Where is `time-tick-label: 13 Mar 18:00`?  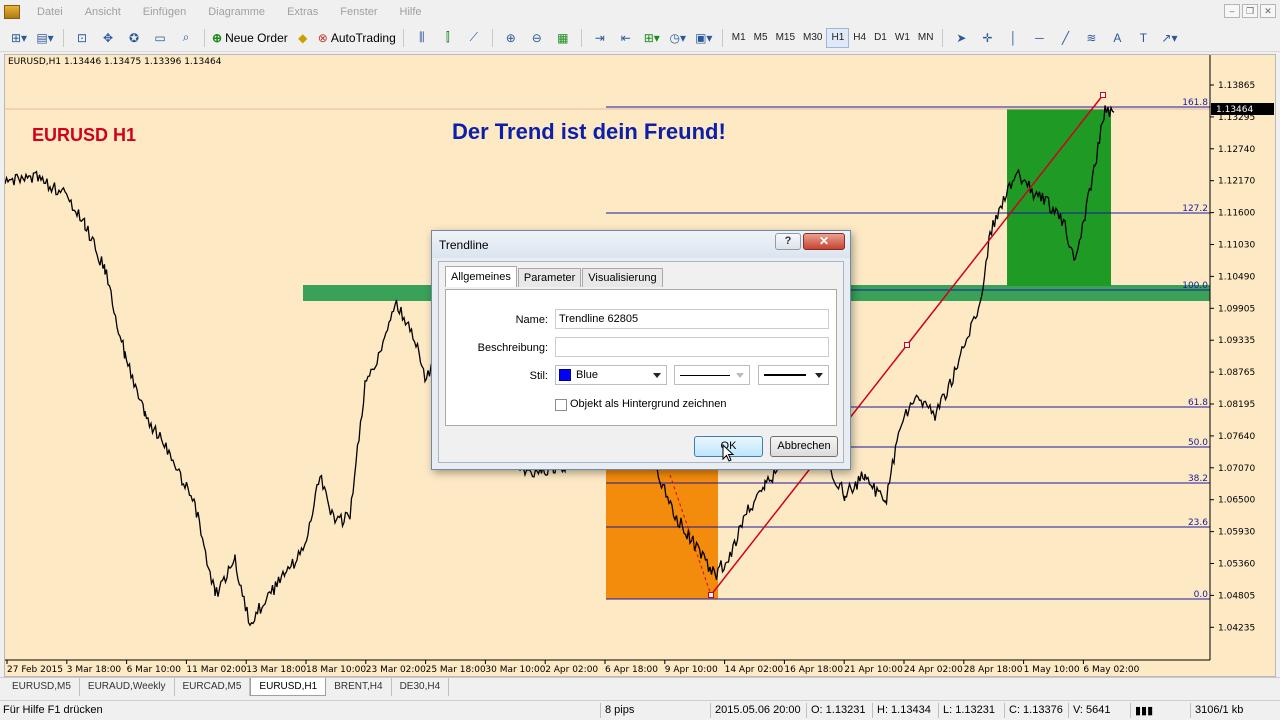 time-tick-label: 13 Mar 18:00 is located at coordinates (276, 670).